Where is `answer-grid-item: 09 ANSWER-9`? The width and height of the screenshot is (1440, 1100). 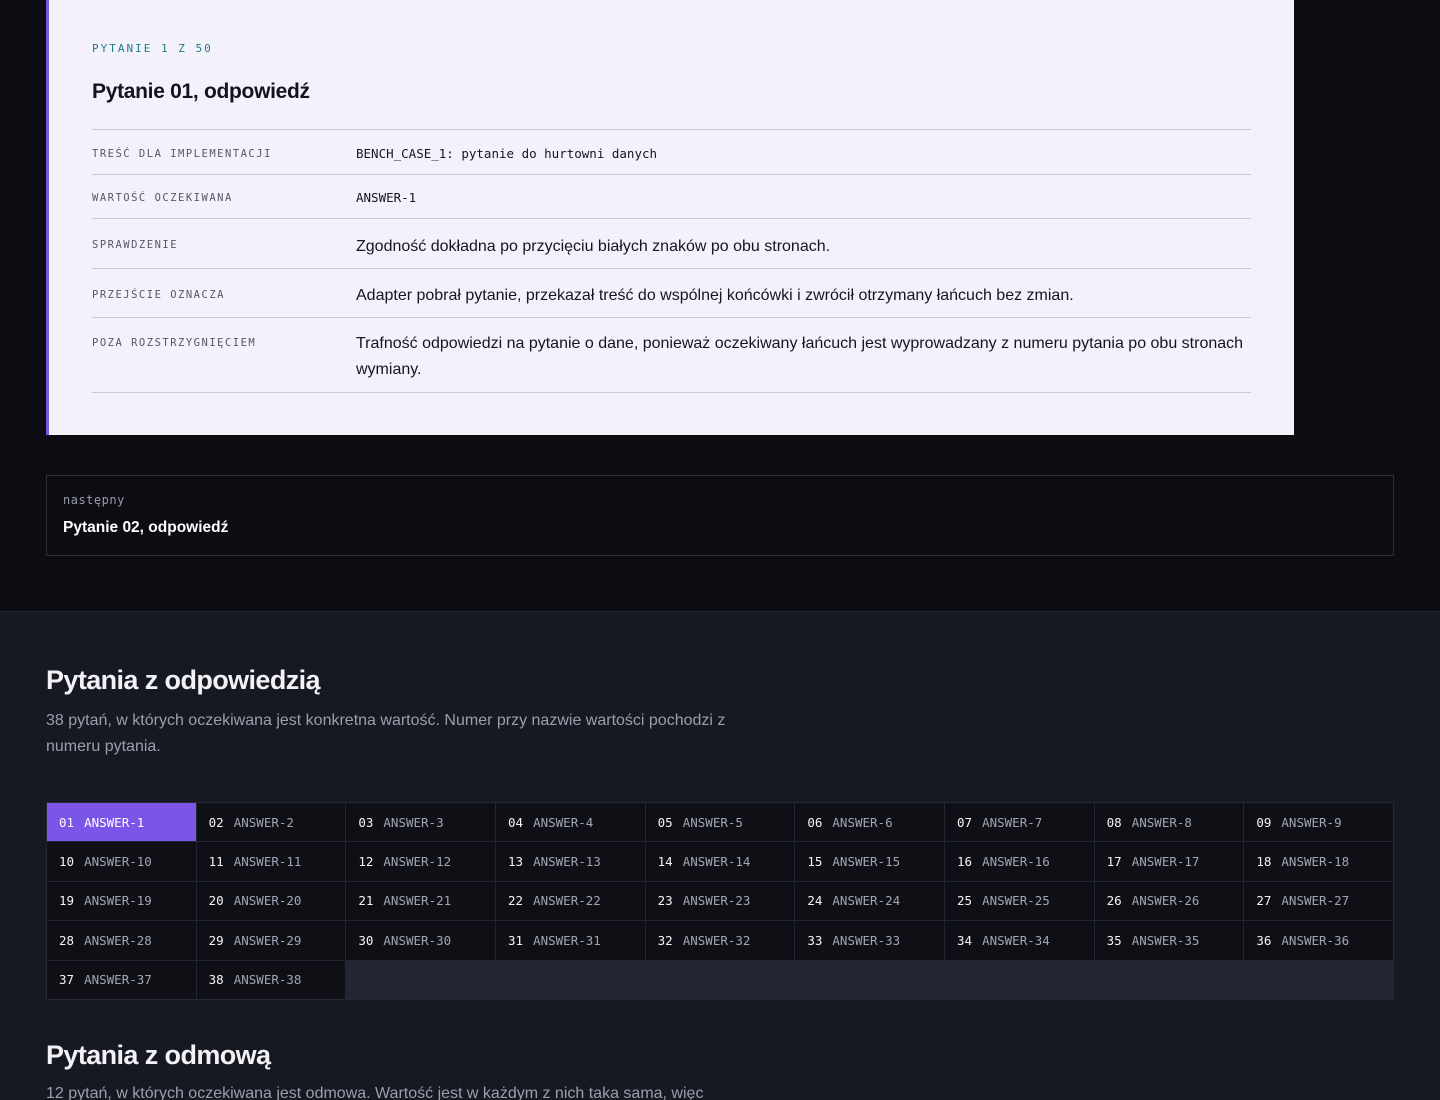 answer-grid-item: 09 ANSWER-9 is located at coordinates (1318, 822).